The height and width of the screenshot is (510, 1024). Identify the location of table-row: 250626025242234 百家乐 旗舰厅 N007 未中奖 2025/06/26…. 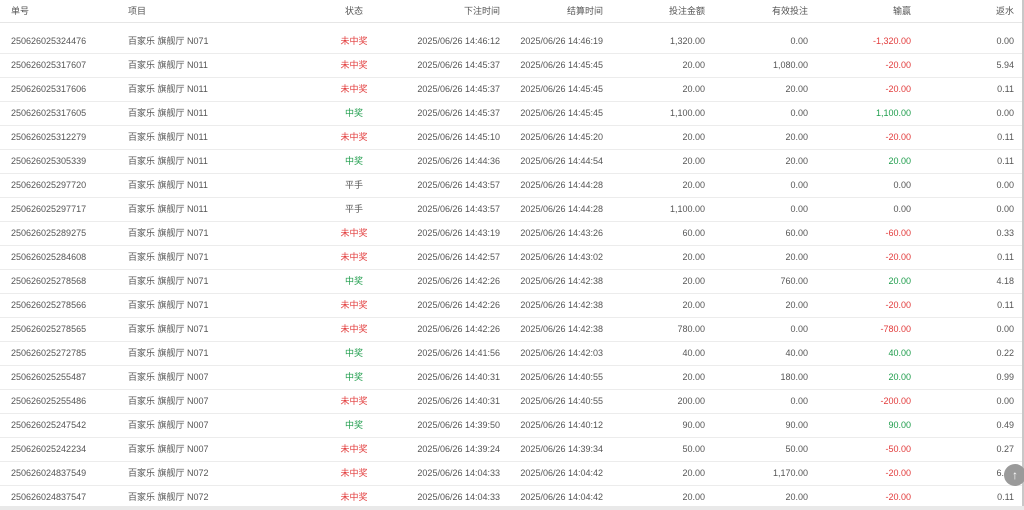
(511, 450).